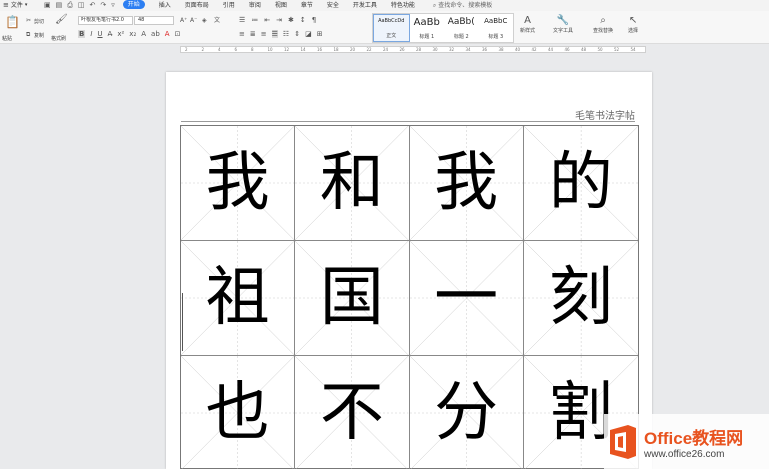  What do you see at coordinates (352, 298) in the screenshot?
I see `grid-cell: 国` at bounding box center [352, 298].